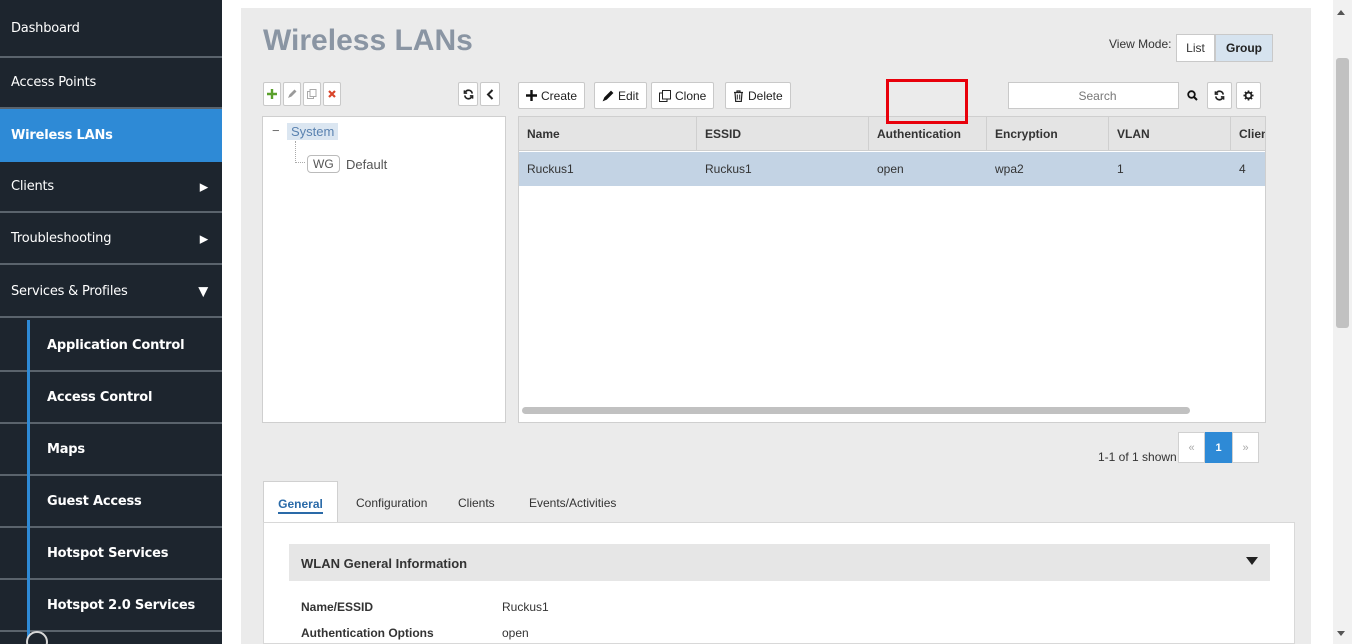 The width and height of the screenshot is (1352, 644). What do you see at coordinates (366, 164) in the screenshot?
I see `tree-node-default: Default` at bounding box center [366, 164].